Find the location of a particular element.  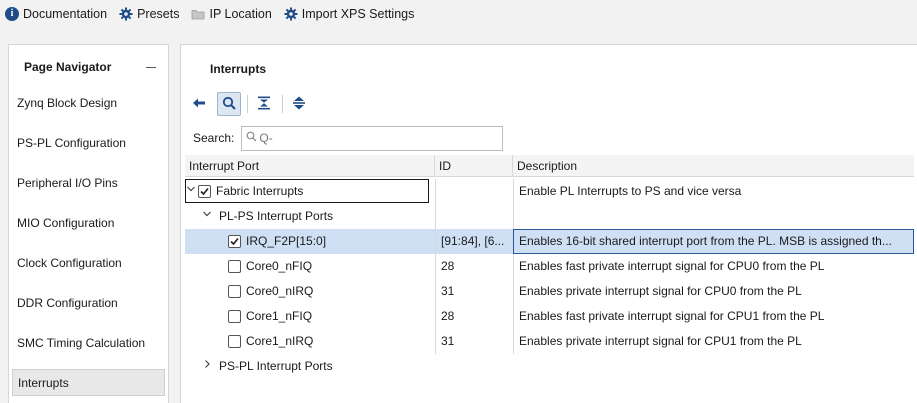

irq-f2p-checkbox is located at coordinates (234, 241).